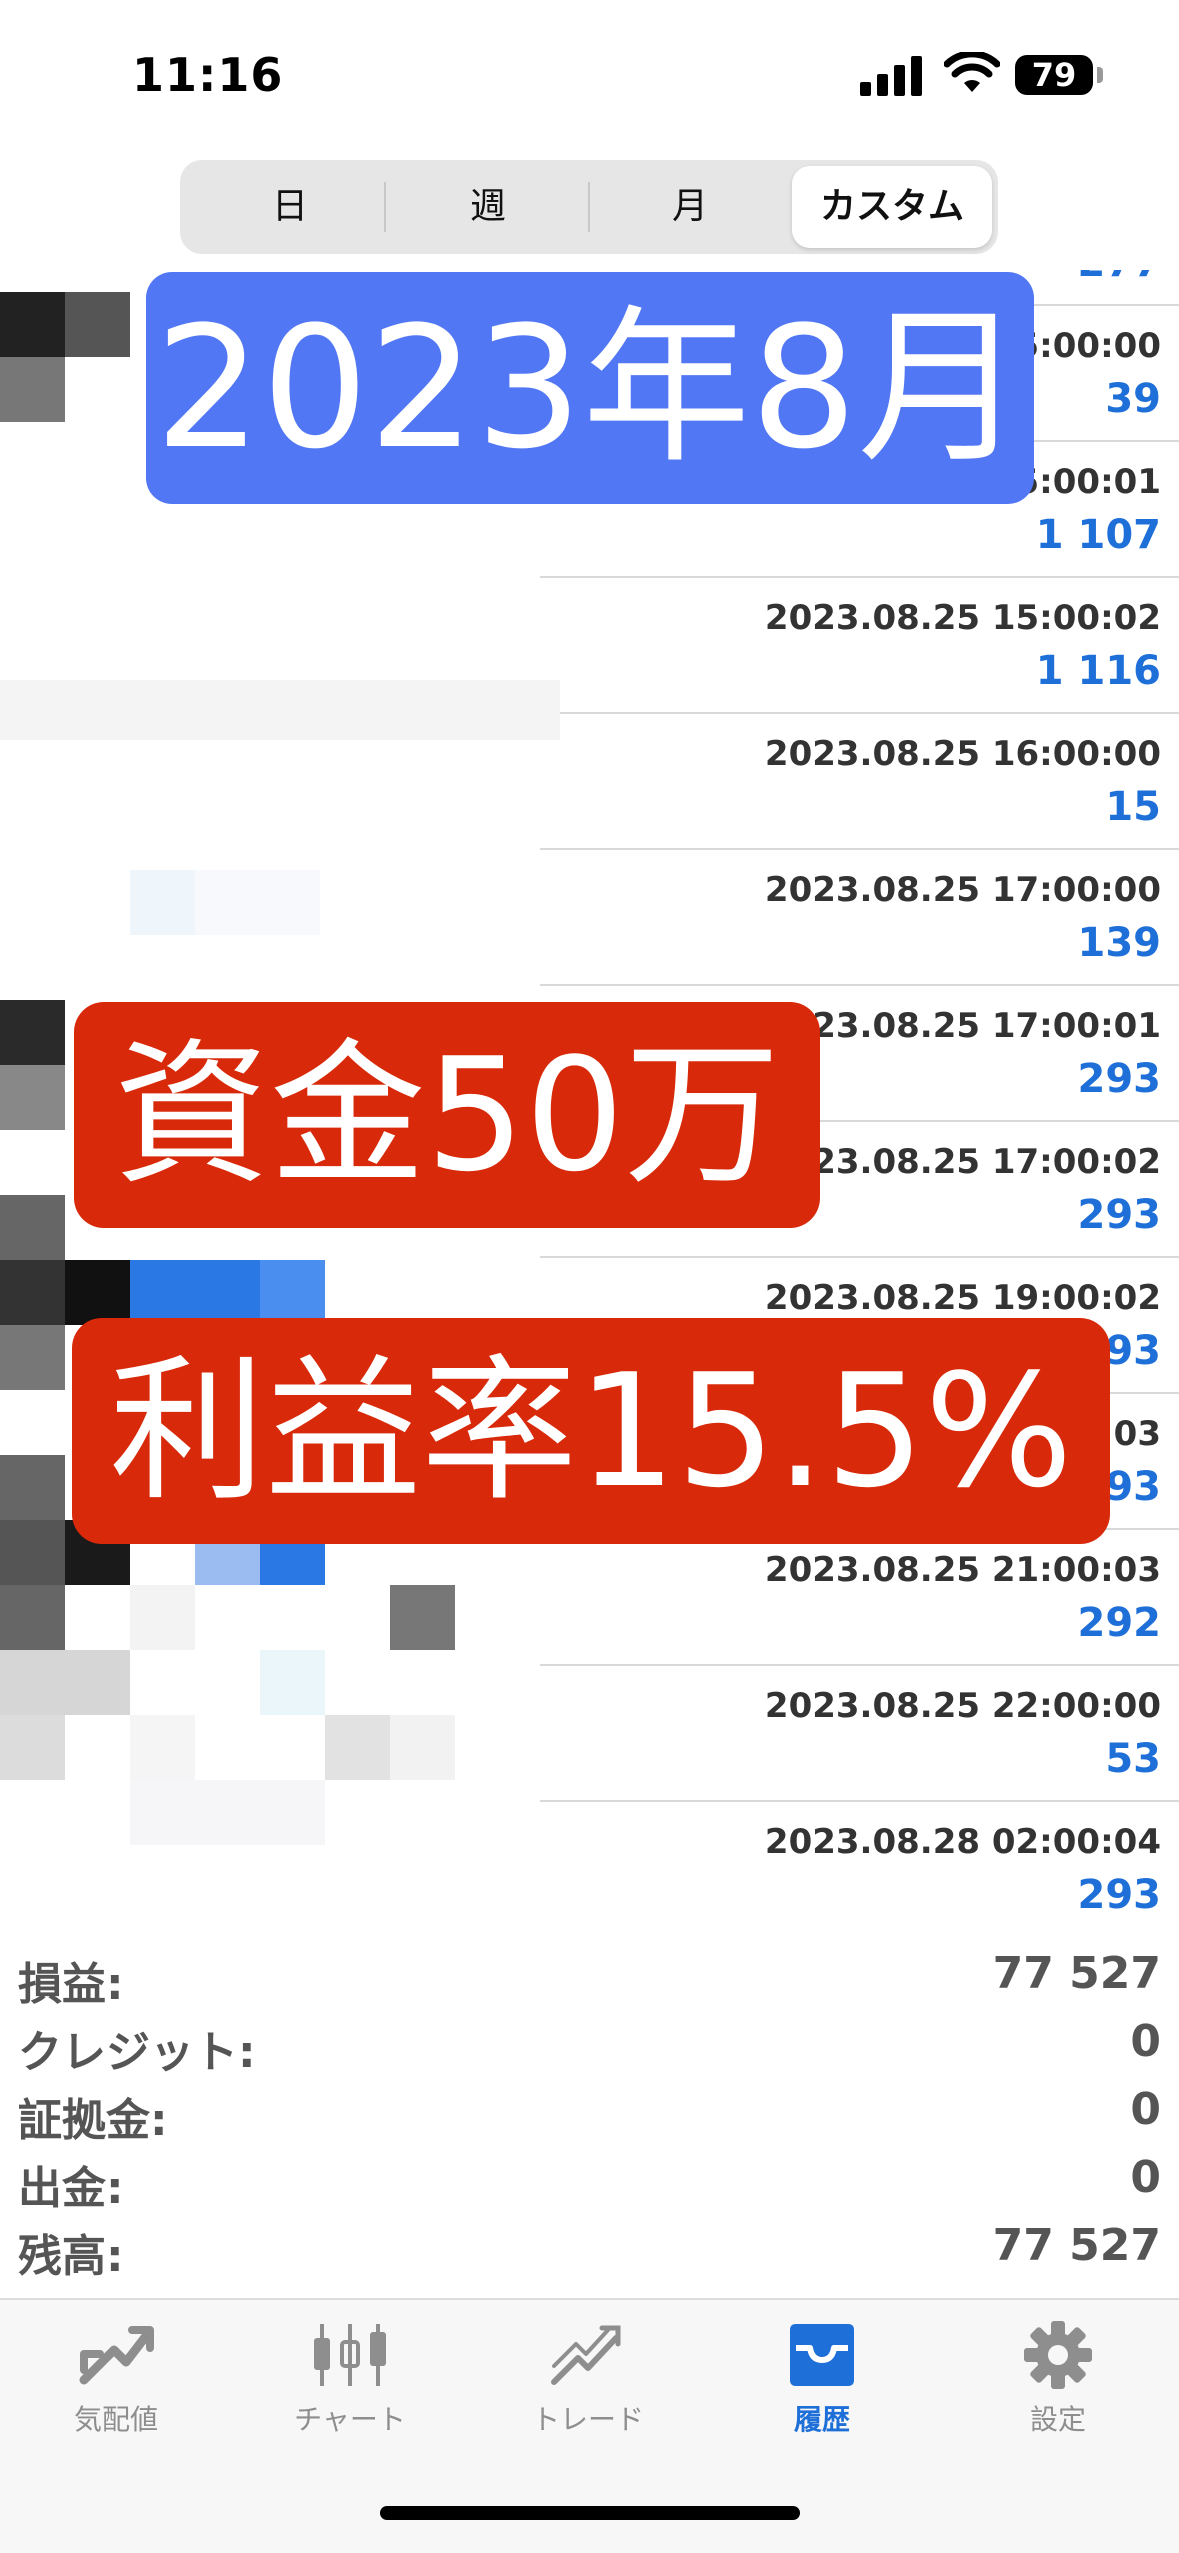 The width and height of the screenshot is (1179, 2553). I want to click on tab-quotes: 気配値, so click(116, 2395).